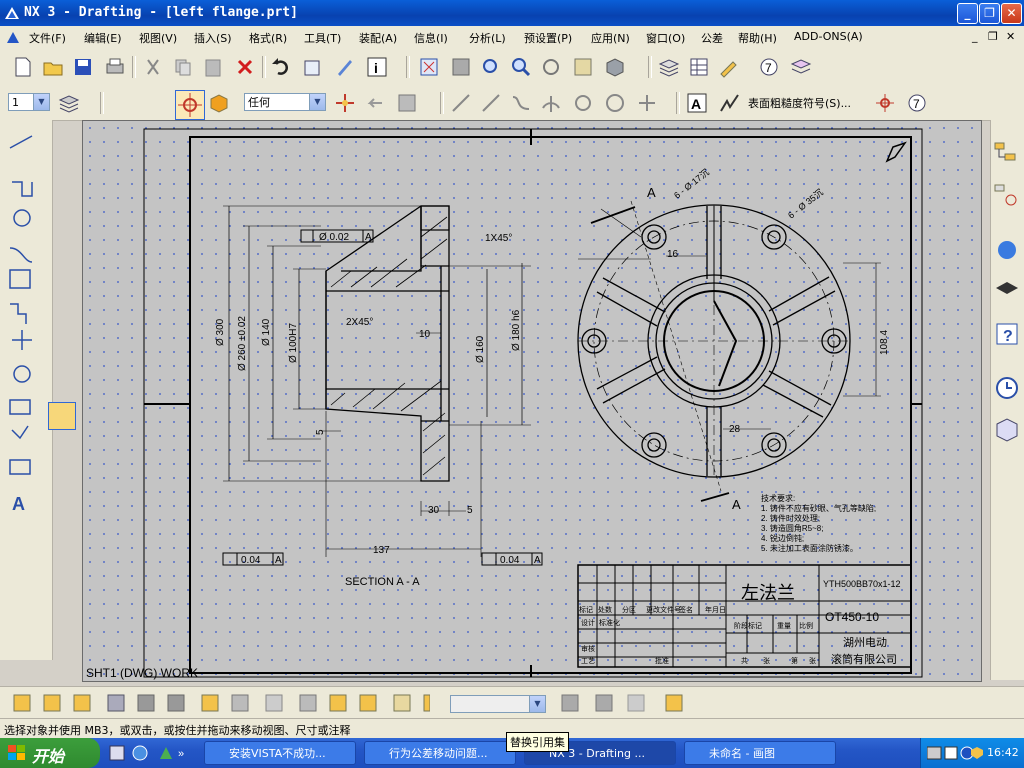 The width and height of the screenshot is (1024, 768). I want to click on line2-icon, so click(491, 103).